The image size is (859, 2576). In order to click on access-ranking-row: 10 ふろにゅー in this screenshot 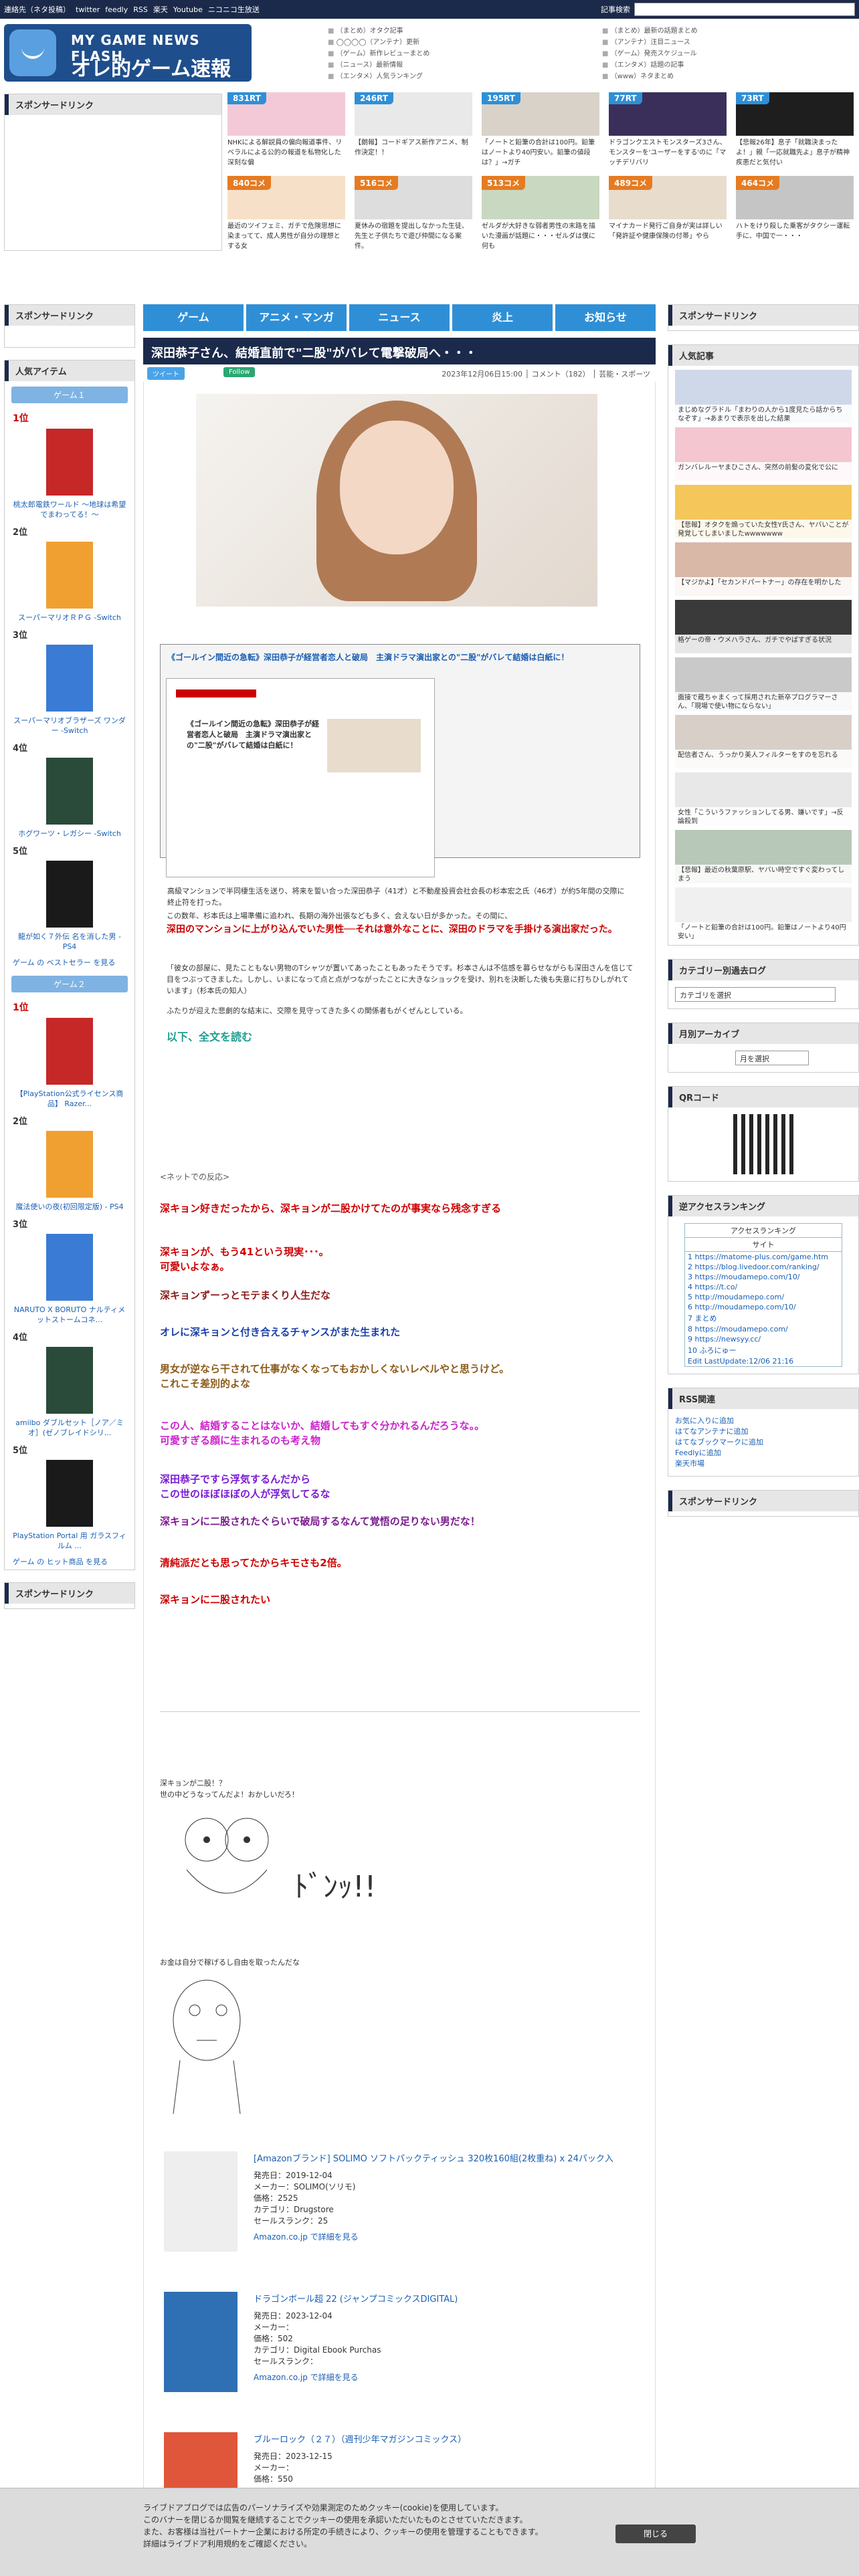, I will do `click(764, 1350)`.